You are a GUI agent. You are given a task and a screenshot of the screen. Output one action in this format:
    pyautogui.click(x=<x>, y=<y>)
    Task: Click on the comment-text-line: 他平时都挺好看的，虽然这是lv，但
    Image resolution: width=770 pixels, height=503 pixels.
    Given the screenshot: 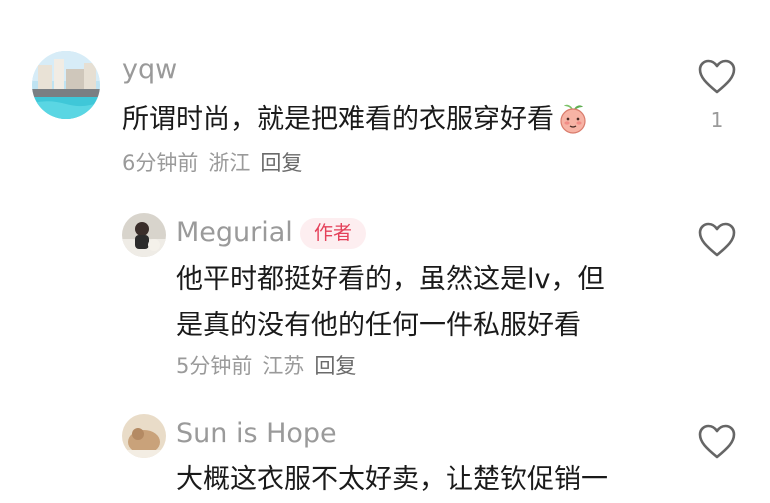 What is the action you would take?
    pyautogui.click(x=390, y=279)
    